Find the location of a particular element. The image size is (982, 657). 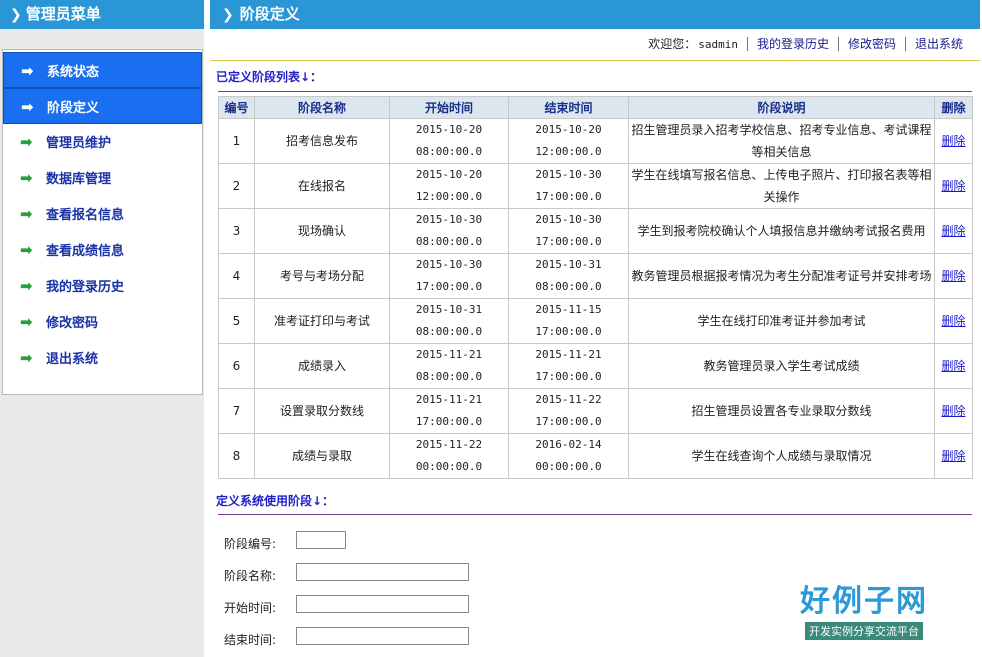

start-time-input is located at coordinates (382, 604).